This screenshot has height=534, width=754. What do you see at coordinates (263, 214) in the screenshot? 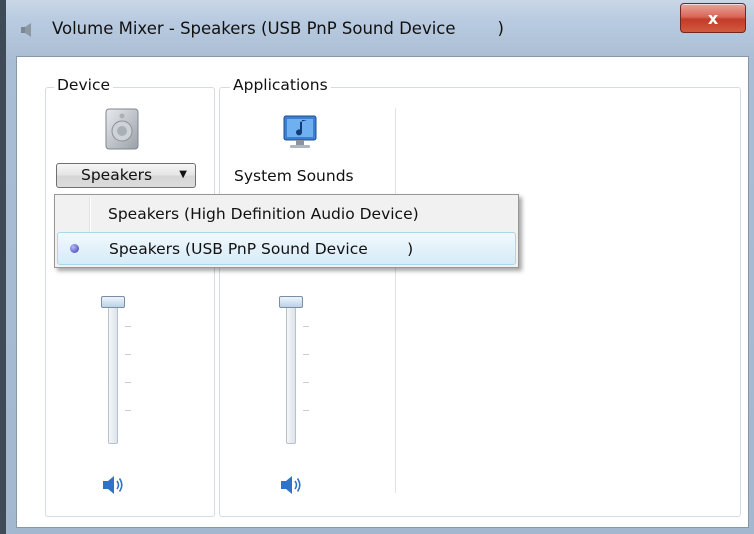
I see `menu-item-label: Speakers (High Definition Audio Device)` at bounding box center [263, 214].